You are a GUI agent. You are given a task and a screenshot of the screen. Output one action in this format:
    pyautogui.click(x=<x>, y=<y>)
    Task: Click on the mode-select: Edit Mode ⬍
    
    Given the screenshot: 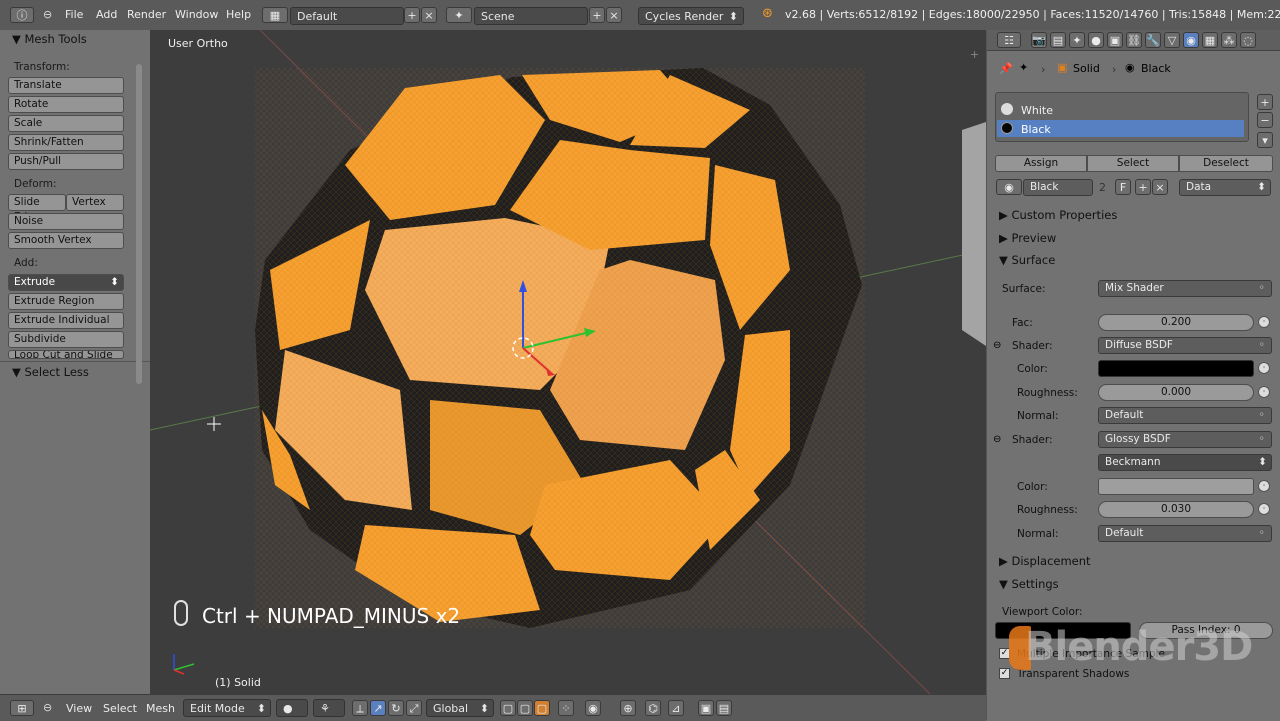 What is the action you would take?
    pyautogui.click(x=227, y=708)
    